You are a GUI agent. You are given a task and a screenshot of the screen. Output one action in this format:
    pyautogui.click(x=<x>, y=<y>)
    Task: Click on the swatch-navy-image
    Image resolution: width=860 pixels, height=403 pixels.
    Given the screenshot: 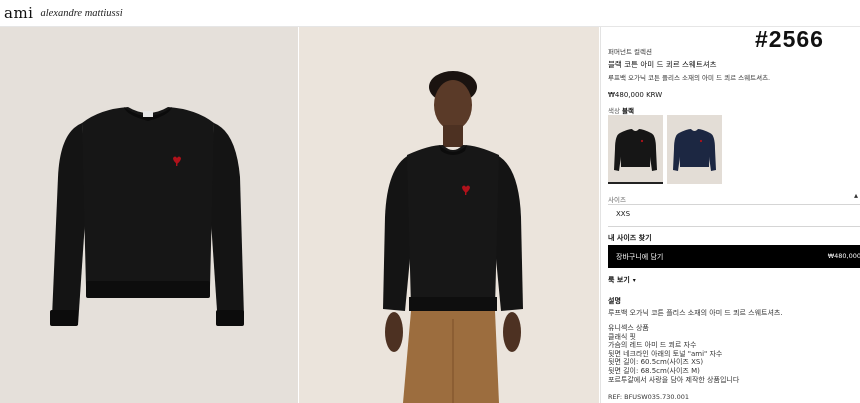 What is the action you would take?
    pyautogui.click(x=694, y=150)
    